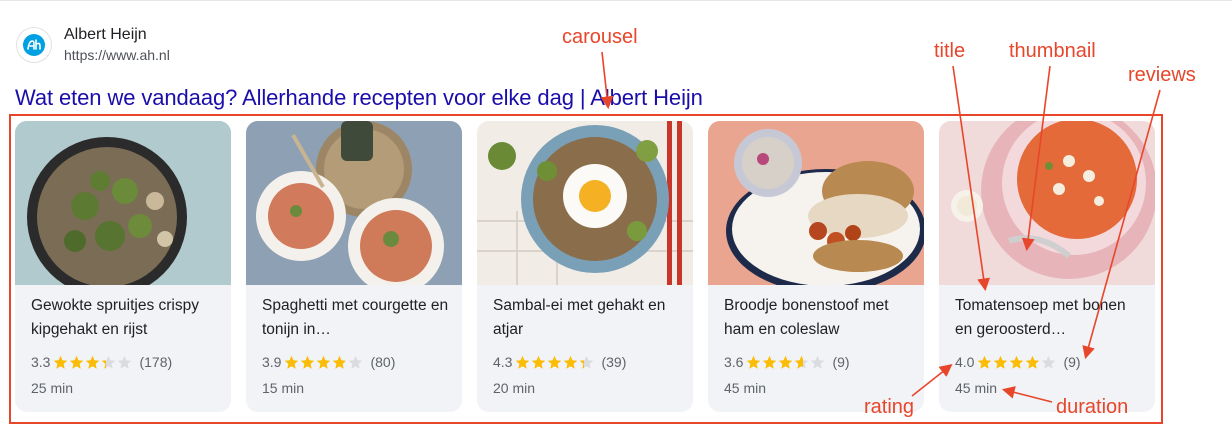  Describe the element at coordinates (156, 362) in the screenshot. I see `review-count: (178)` at that location.